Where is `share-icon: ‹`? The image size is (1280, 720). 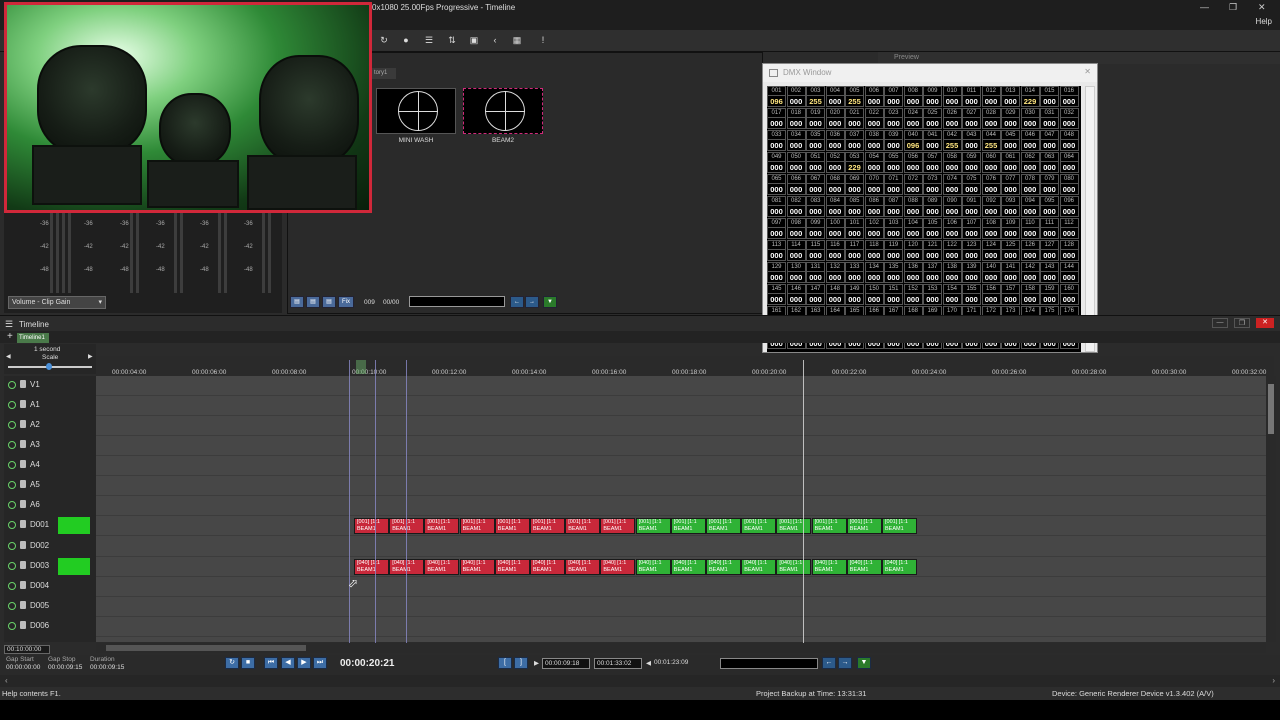
share-icon: ‹ is located at coordinates (495, 40).